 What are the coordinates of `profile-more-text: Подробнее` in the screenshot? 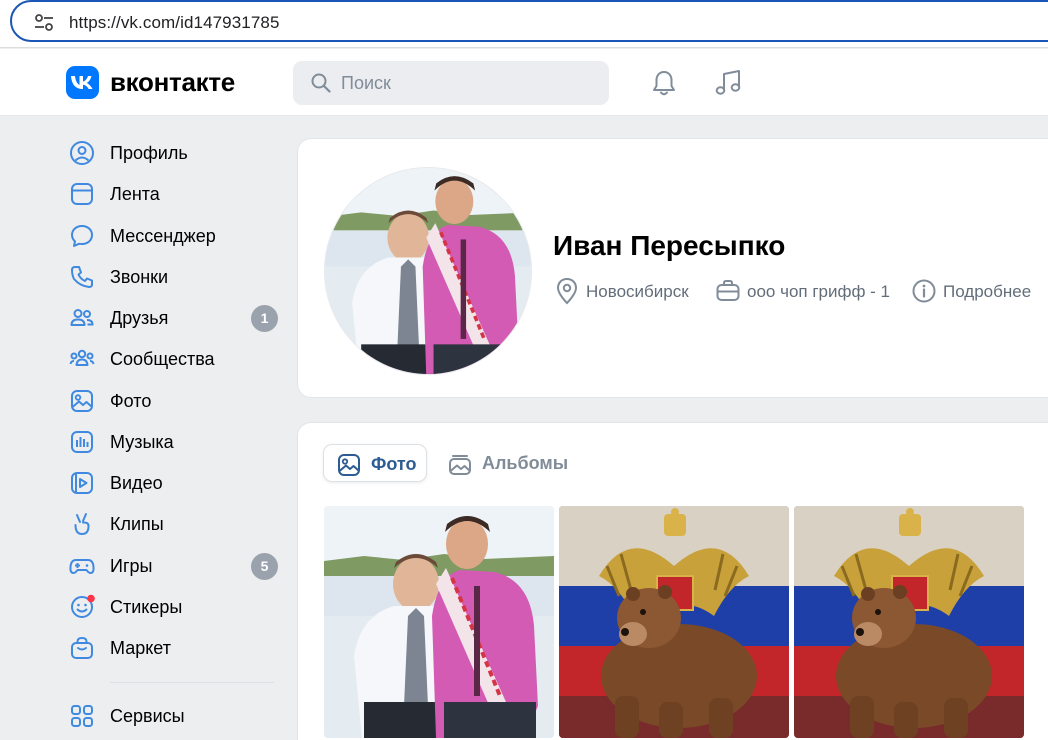 It's located at (987, 291).